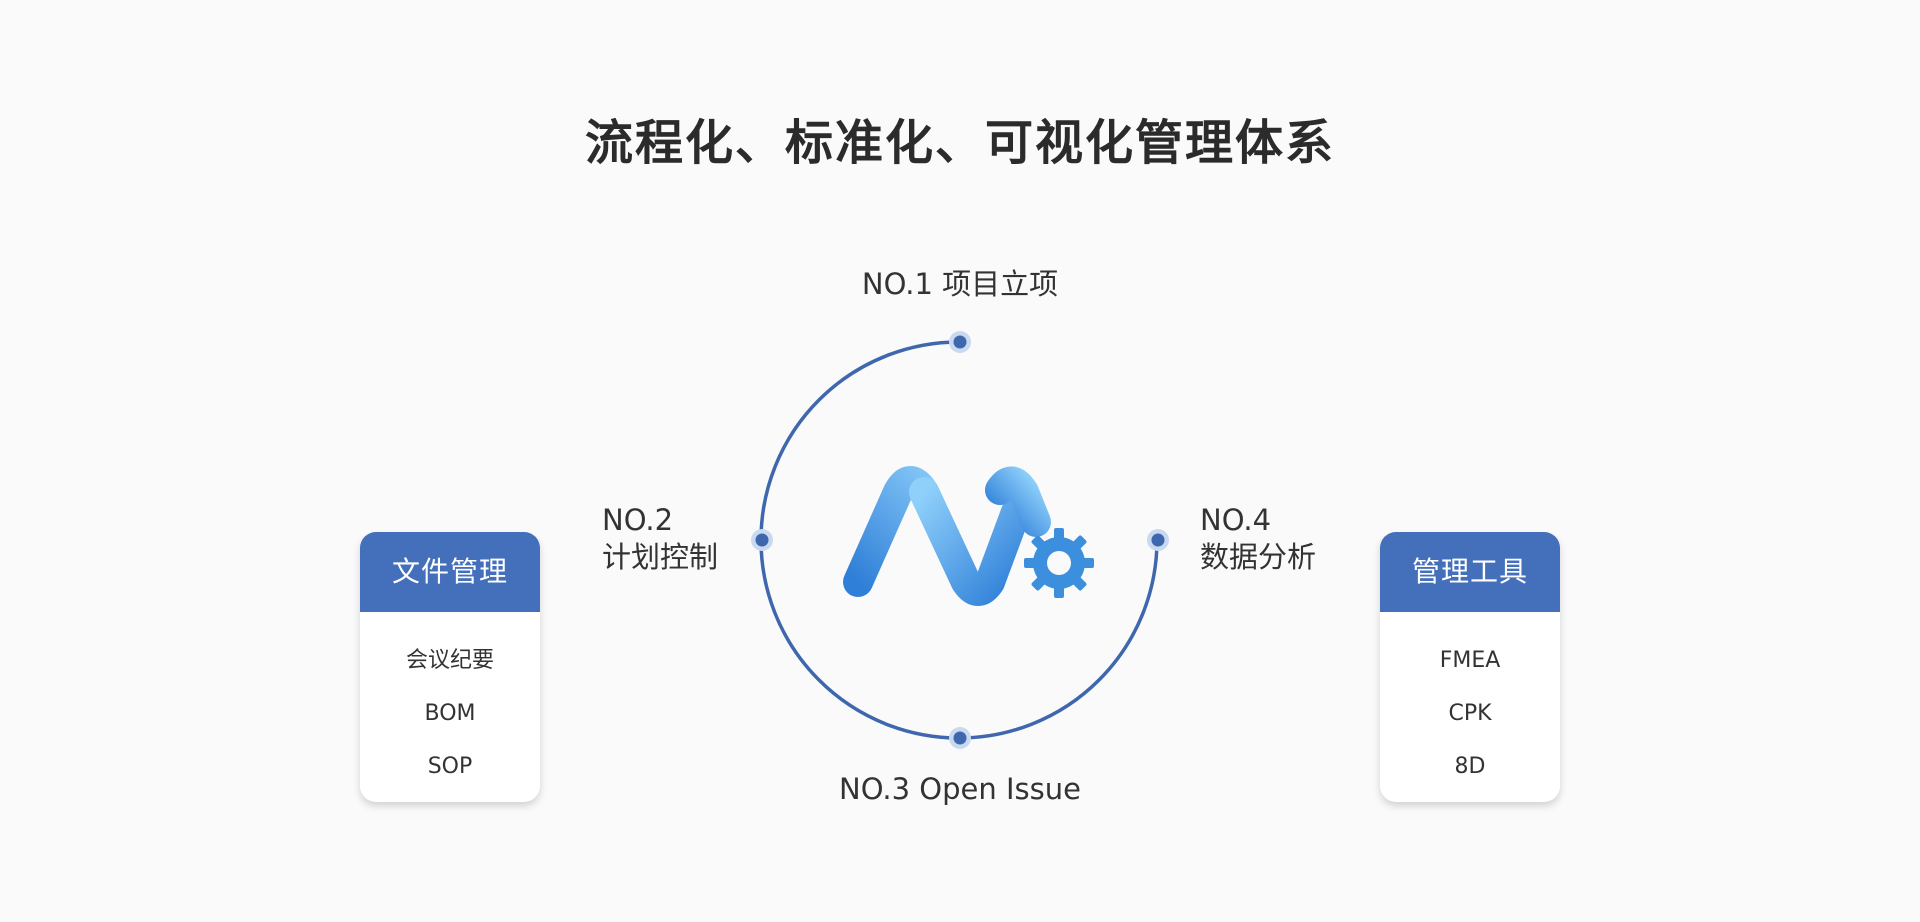  What do you see at coordinates (450, 766) in the screenshot?
I see `list-item: SOP` at bounding box center [450, 766].